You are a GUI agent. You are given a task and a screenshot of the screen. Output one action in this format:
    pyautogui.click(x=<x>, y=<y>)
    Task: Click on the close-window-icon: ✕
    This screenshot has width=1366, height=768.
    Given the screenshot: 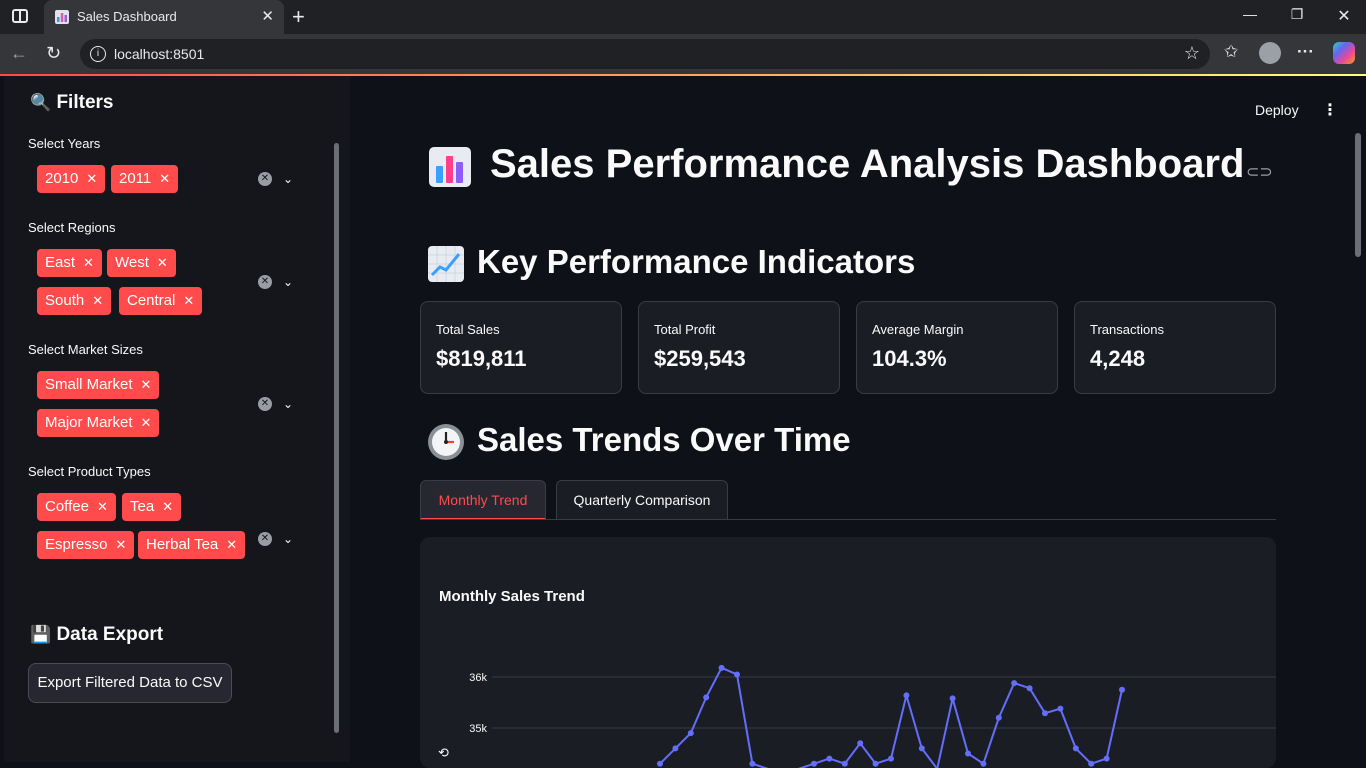 What is the action you would take?
    pyautogui.click(x=1344, y=16)
    